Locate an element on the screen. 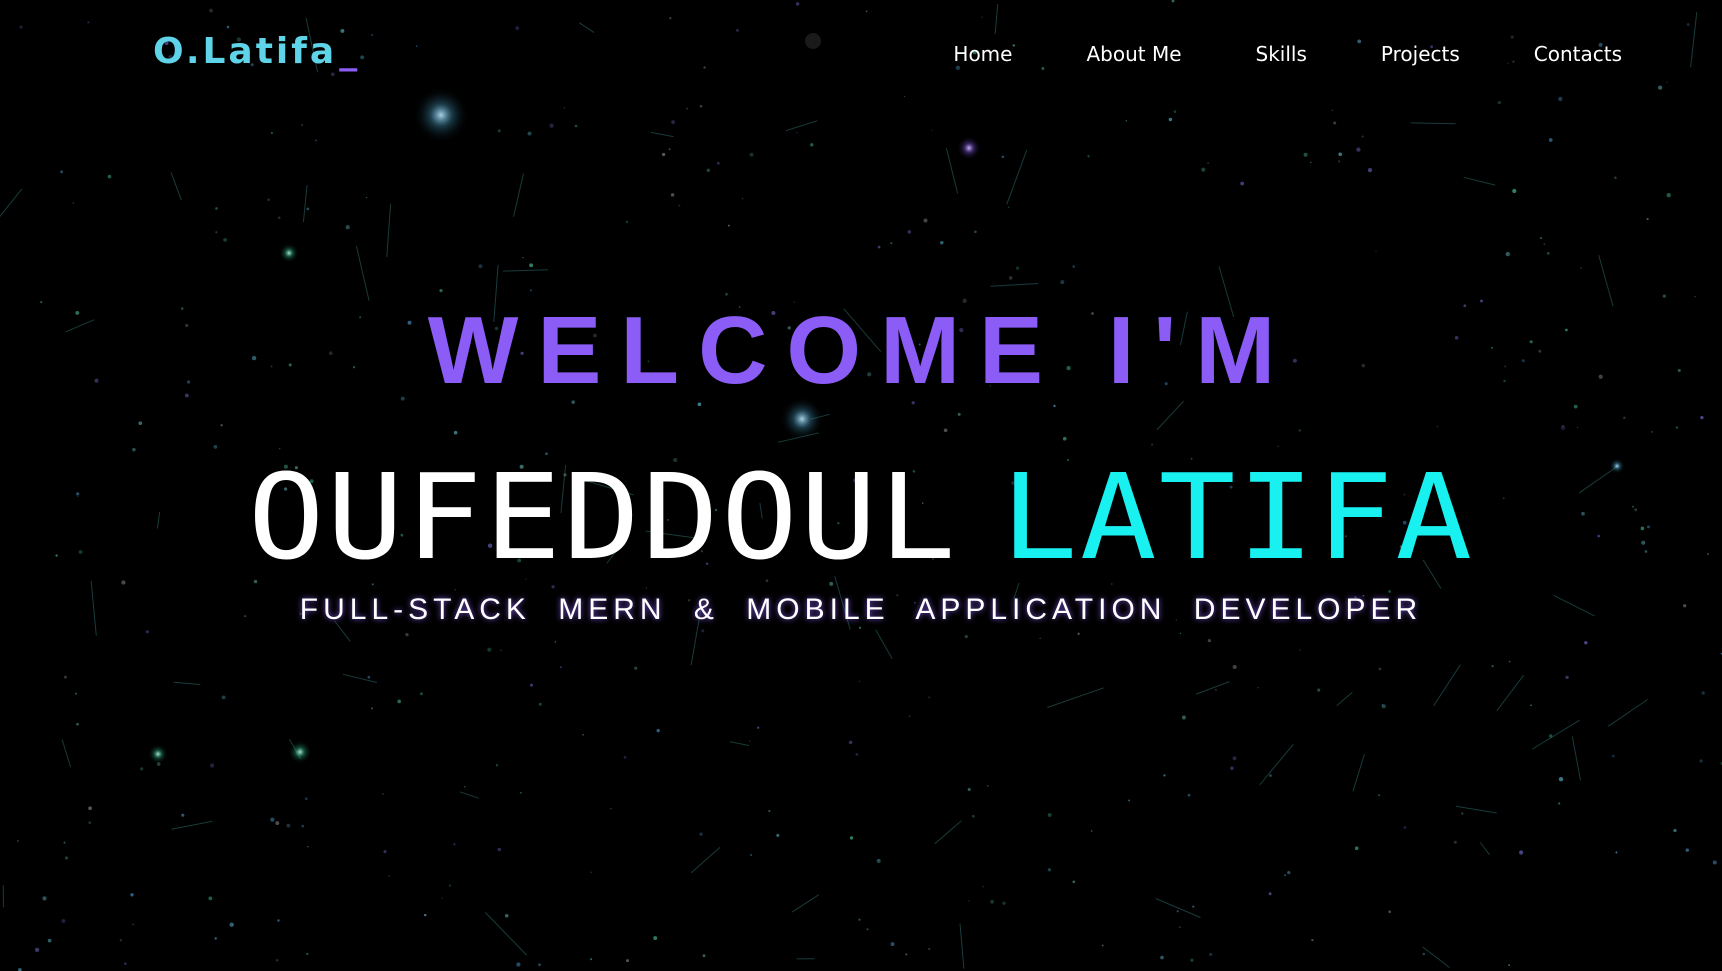  nav-item-about-me: About Me is located at coordinates (1133, 54).